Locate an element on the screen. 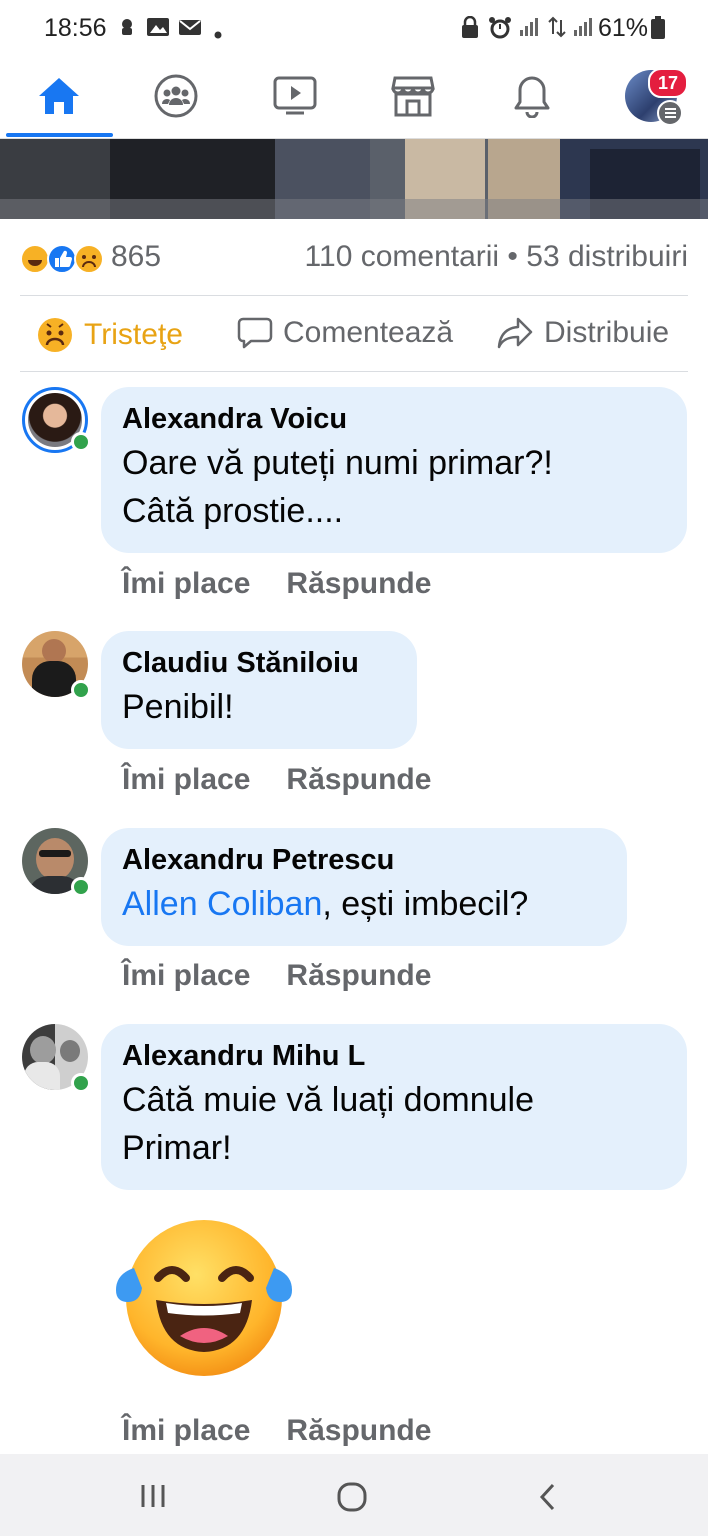 The image size is (708, 1536). home-icon is located at coordinates (59, 96).